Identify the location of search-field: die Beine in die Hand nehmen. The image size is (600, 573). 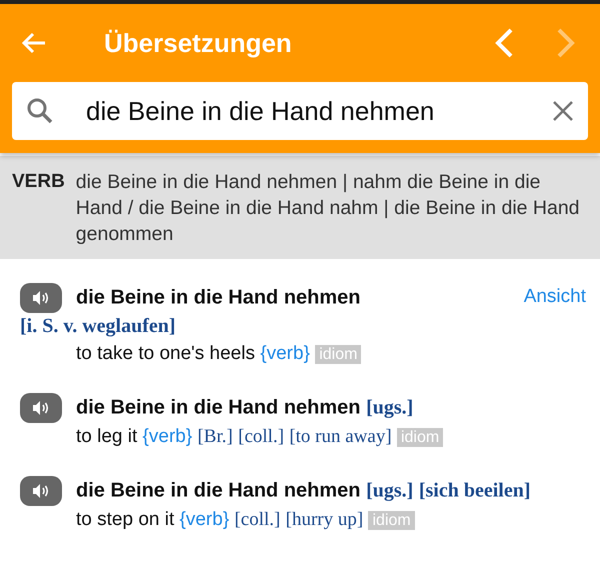
(300, 111).